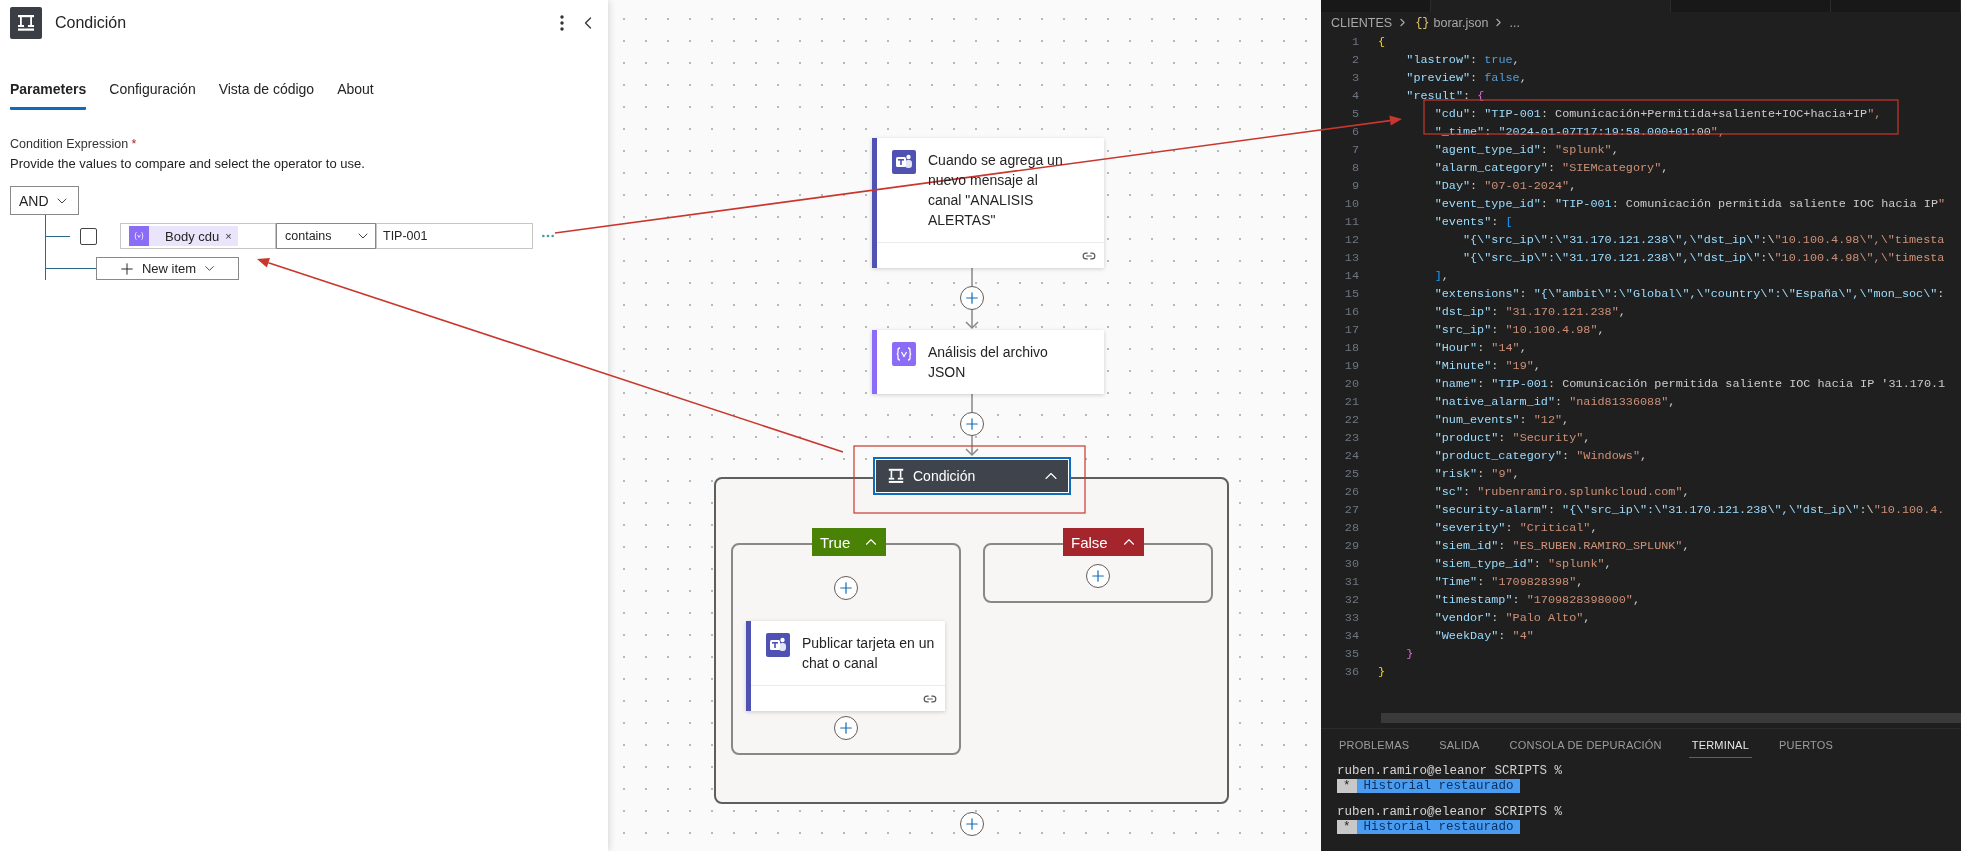 Image resolution: width=1961 pixels, height=851 pixels. What do you see at coordinates (454, 236) in the screenshot?
I see `value-field: TIP-001` at bounding box center [454, 236].